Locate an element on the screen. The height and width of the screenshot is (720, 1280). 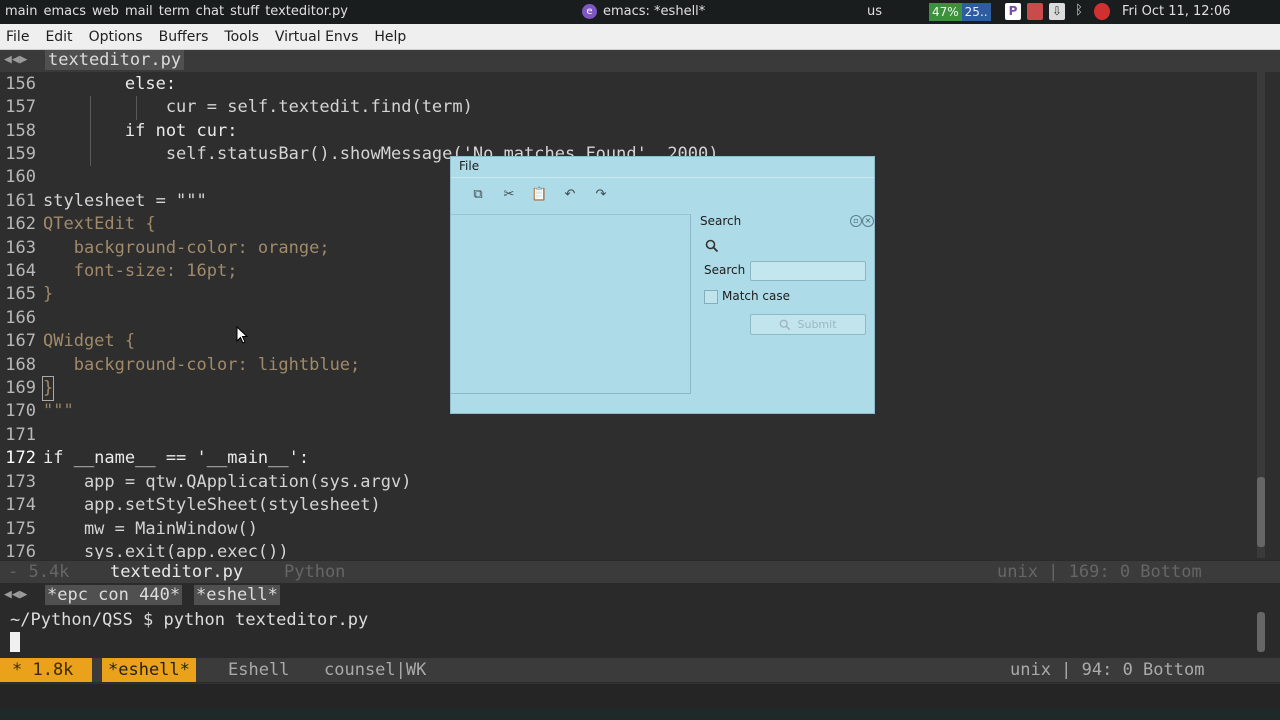
modeline-position: unix | 169: 0 Bottom is located at coordinates (1099, 572).